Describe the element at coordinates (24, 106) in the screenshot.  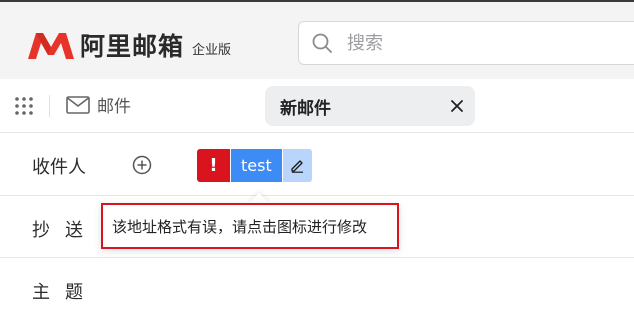
I see `grid-icon` at that location.